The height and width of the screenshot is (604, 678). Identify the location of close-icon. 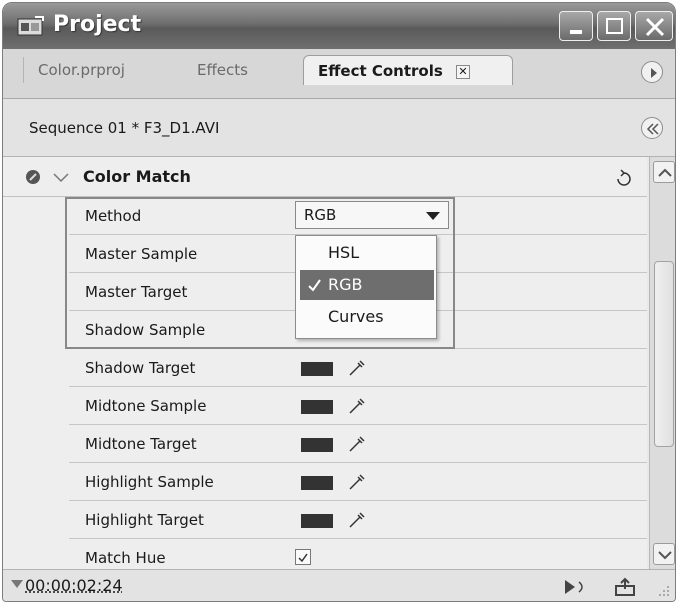
(655, 27).